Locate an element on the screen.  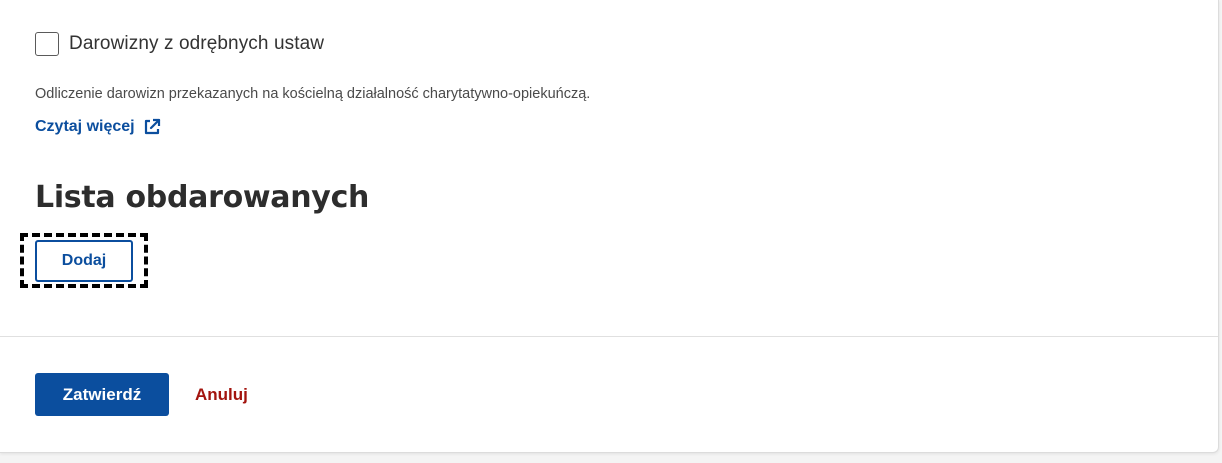
external-link-icon is located at coordinates (152, 126).